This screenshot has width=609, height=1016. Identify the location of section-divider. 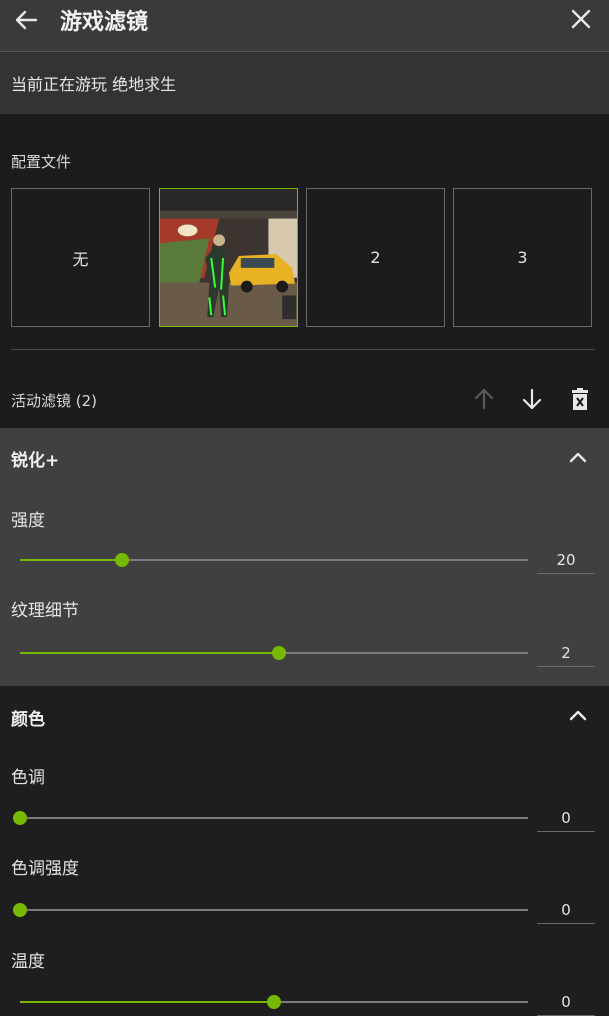
(303, 349).